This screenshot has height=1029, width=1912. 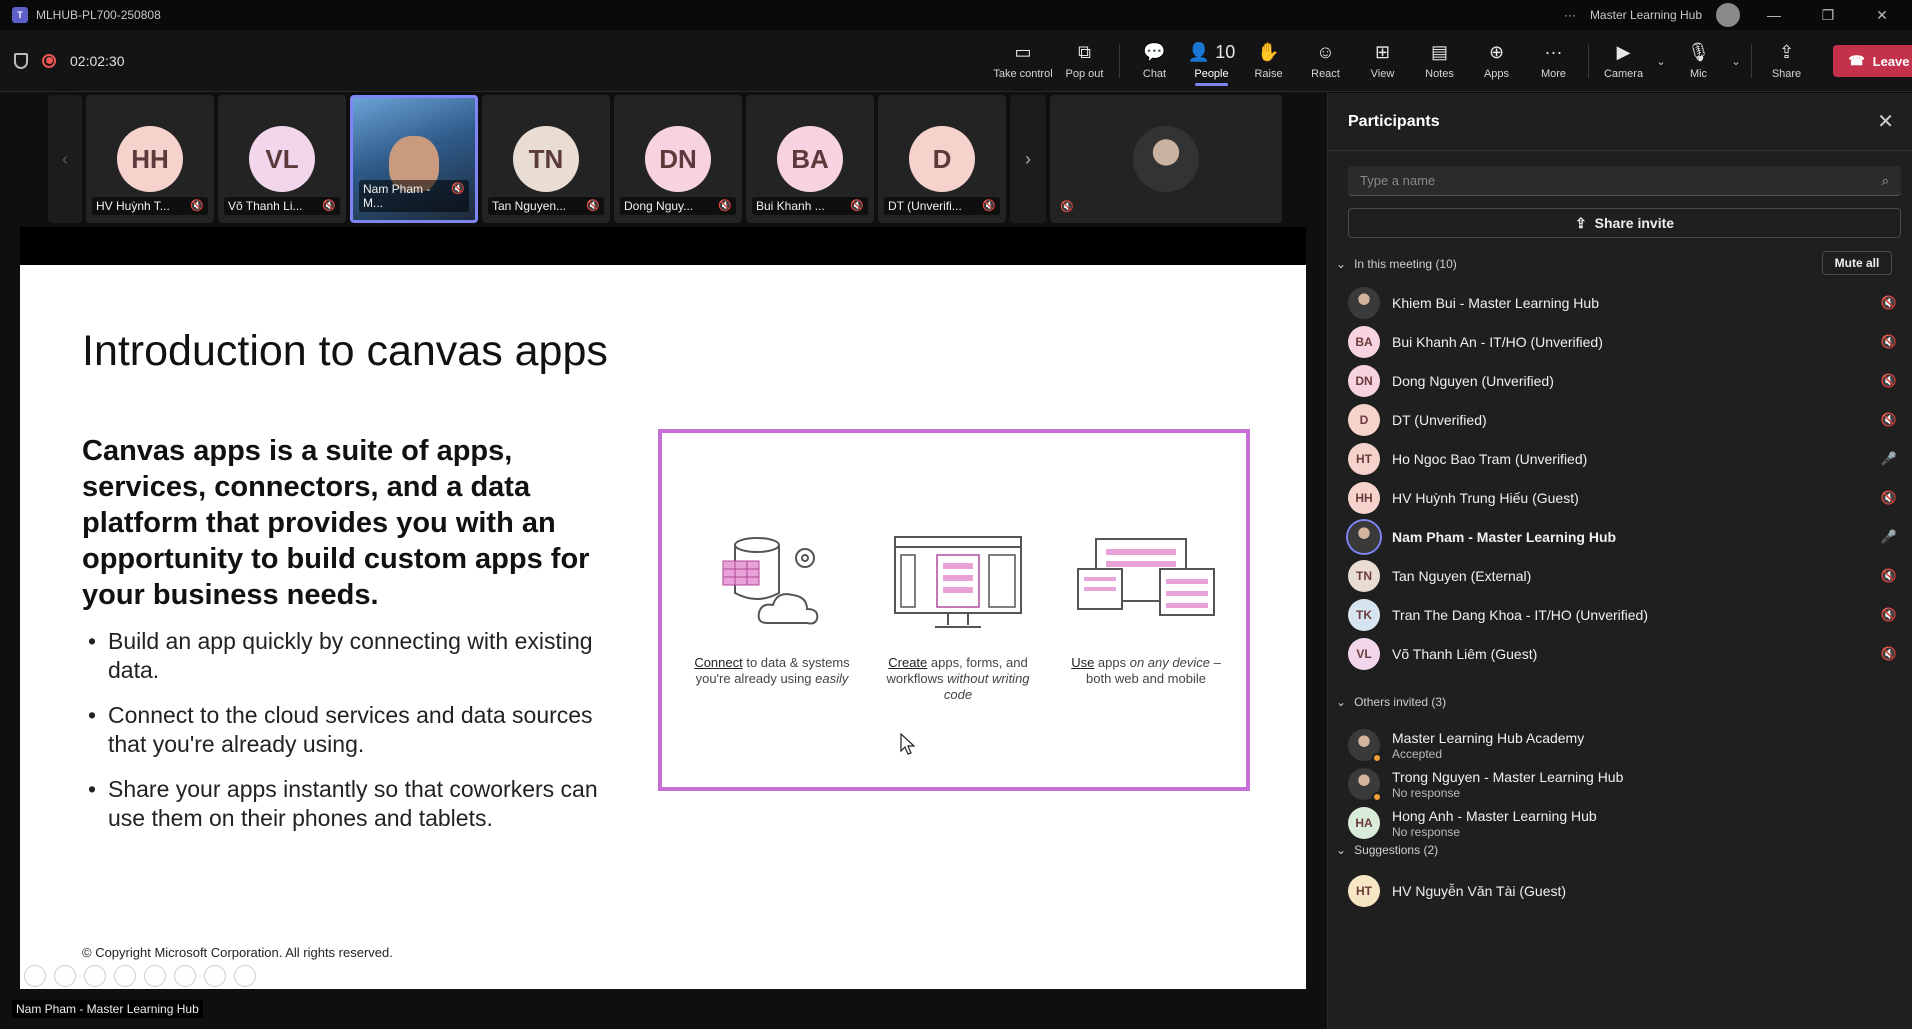 I want to click on subtitles-icon, so click(x=185, y=976).